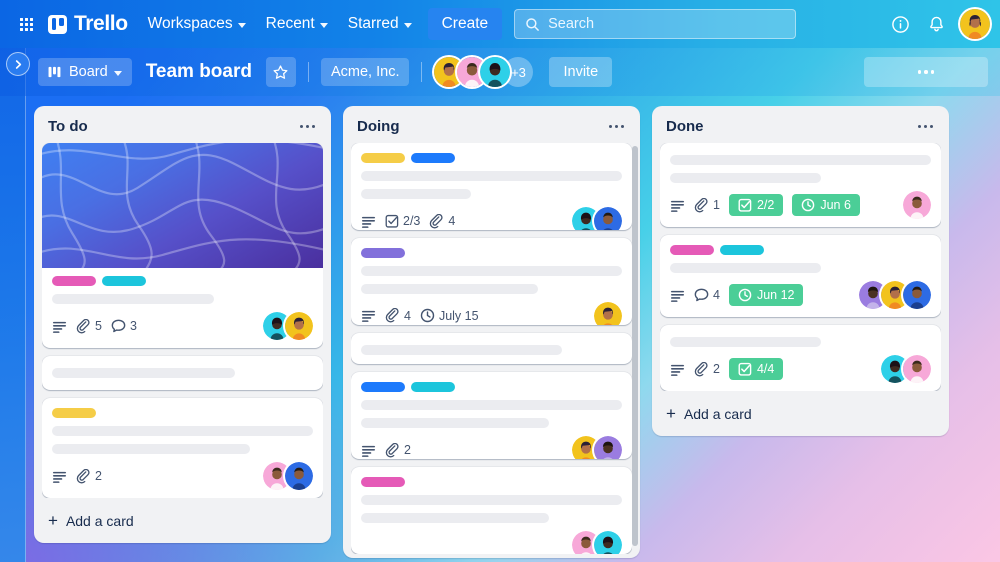 The height and width of the screenshot is (562, 1000). What do you see at coordinates (756, 369) in the screenshot?
I see `checklist-complete-badge: 4/4` at bounding box center [756, 369].